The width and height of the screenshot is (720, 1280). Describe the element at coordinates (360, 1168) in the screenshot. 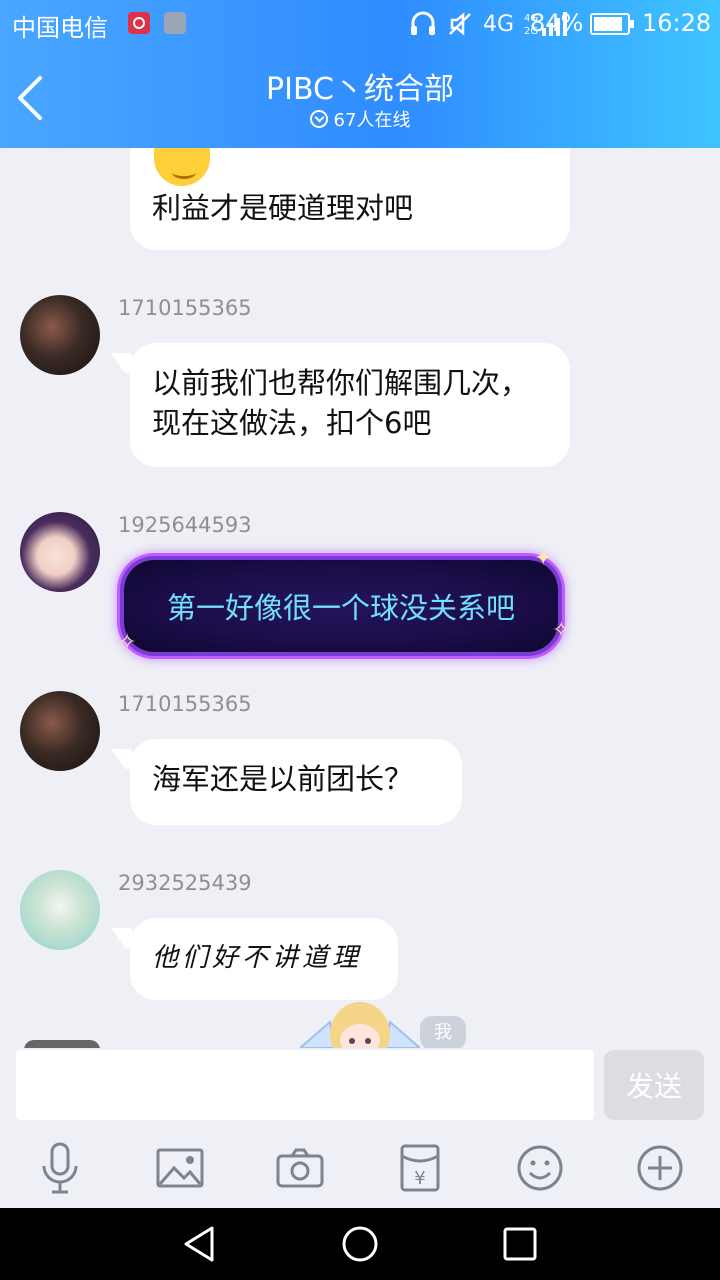

I see `input-toolbar: ¥` at that location.